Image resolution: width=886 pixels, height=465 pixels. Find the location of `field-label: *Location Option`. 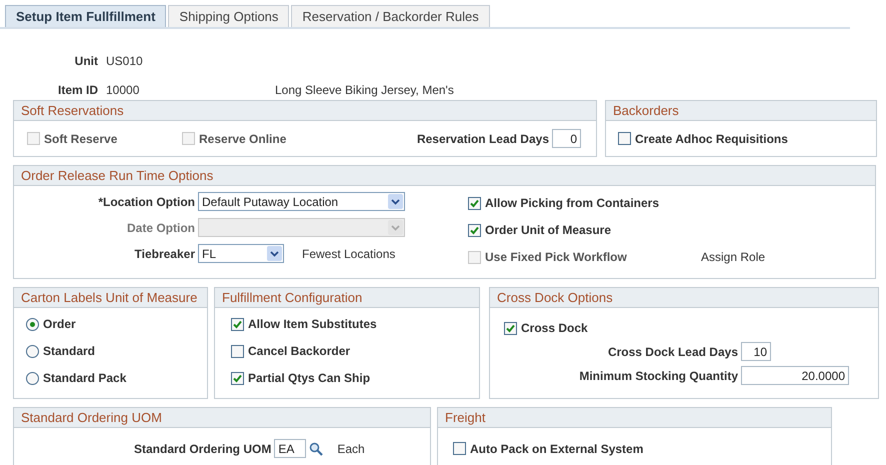

field-label: *Location Option is located at coordinates (146, 202).